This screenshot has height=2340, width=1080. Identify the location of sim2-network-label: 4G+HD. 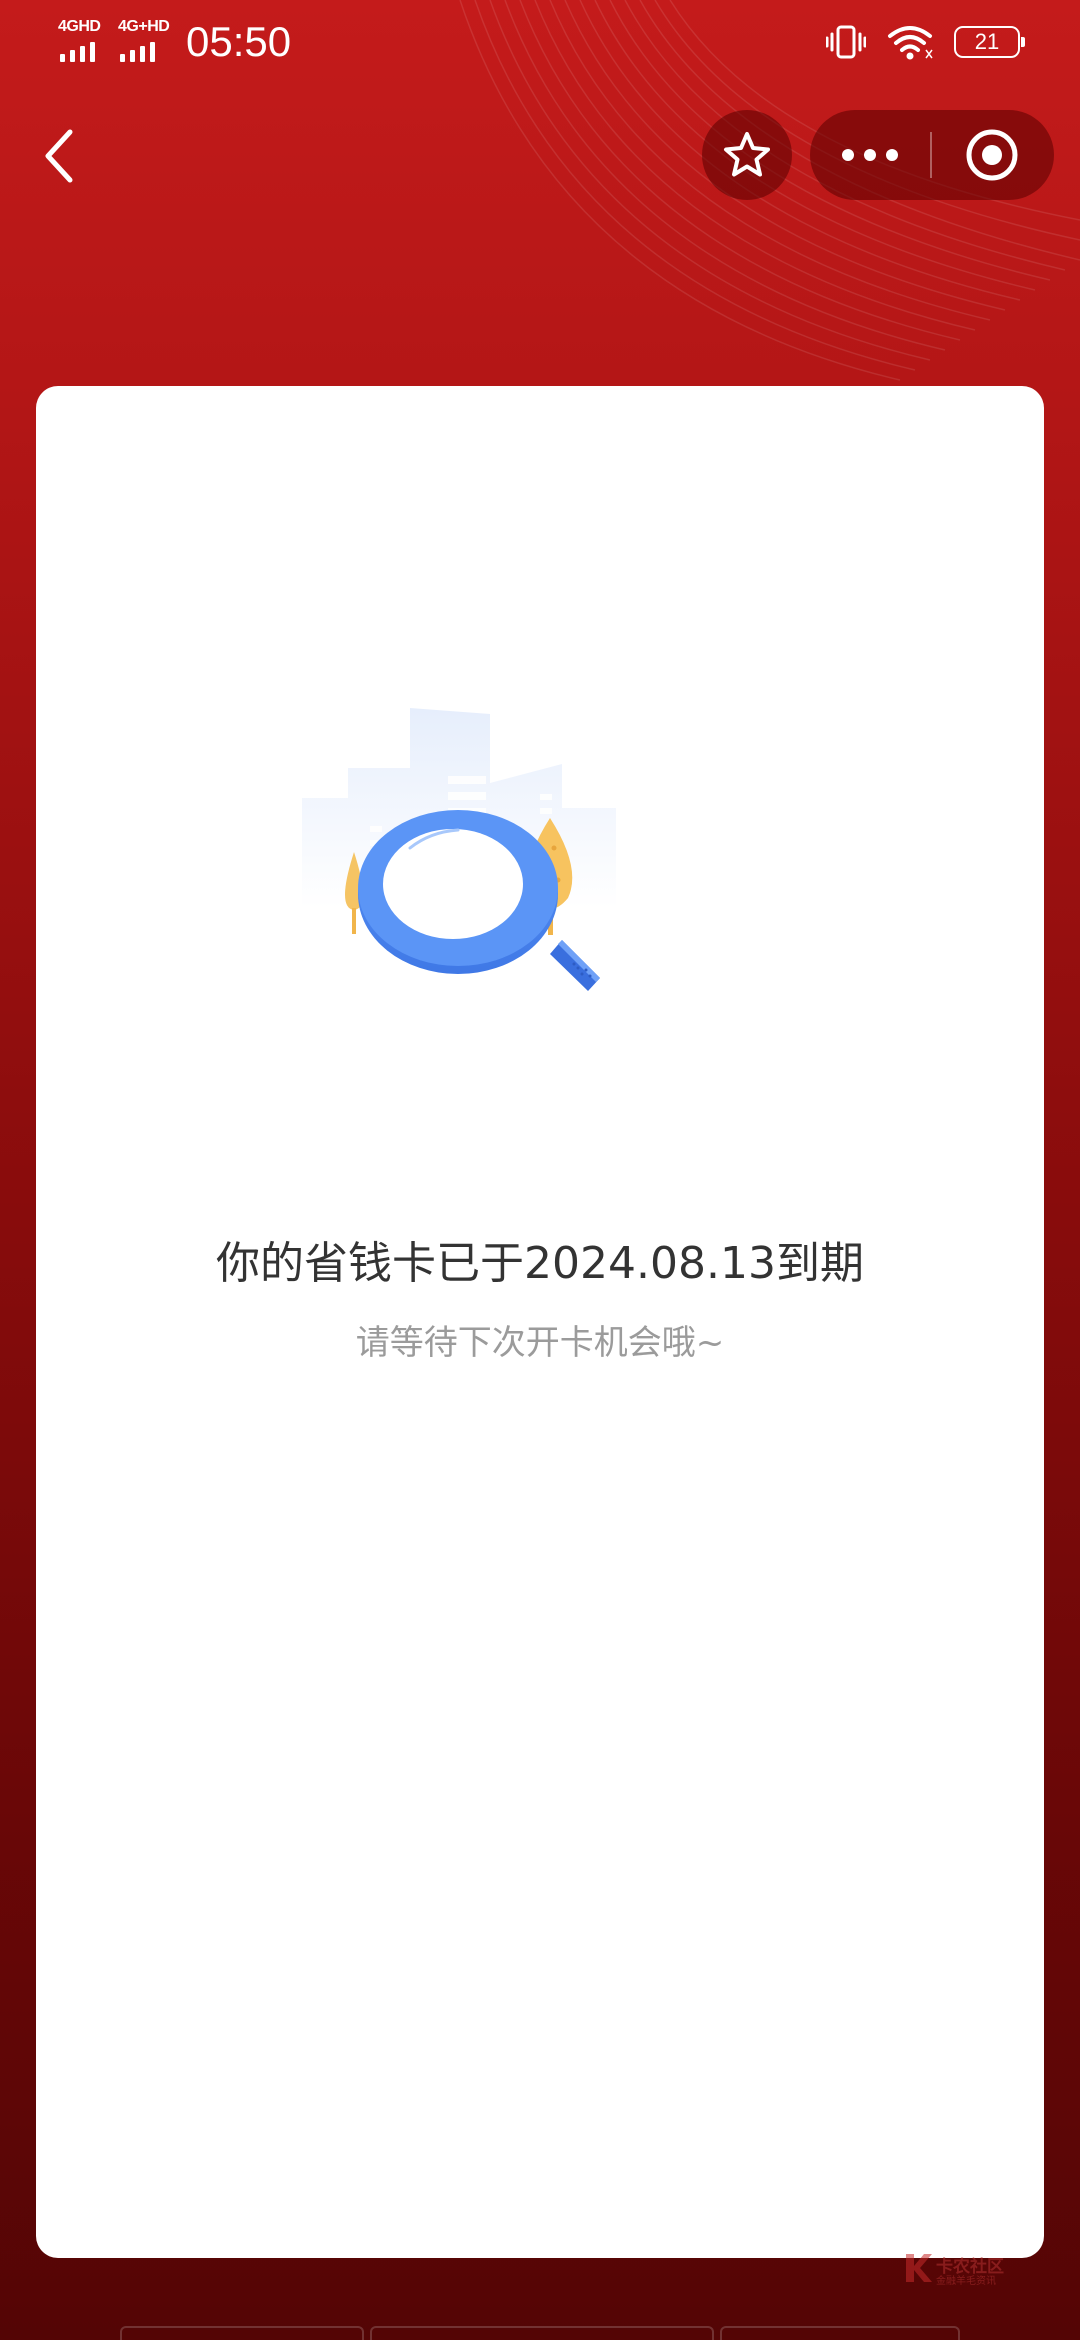
(144, 26).